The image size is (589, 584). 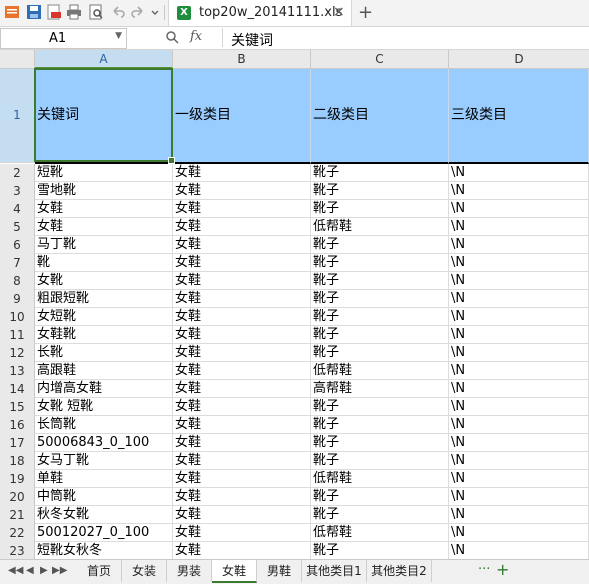 What do you see at coordinates (17, 515) in the screenshot?
I see `row-header: 21` at bounding box center [17, 515].